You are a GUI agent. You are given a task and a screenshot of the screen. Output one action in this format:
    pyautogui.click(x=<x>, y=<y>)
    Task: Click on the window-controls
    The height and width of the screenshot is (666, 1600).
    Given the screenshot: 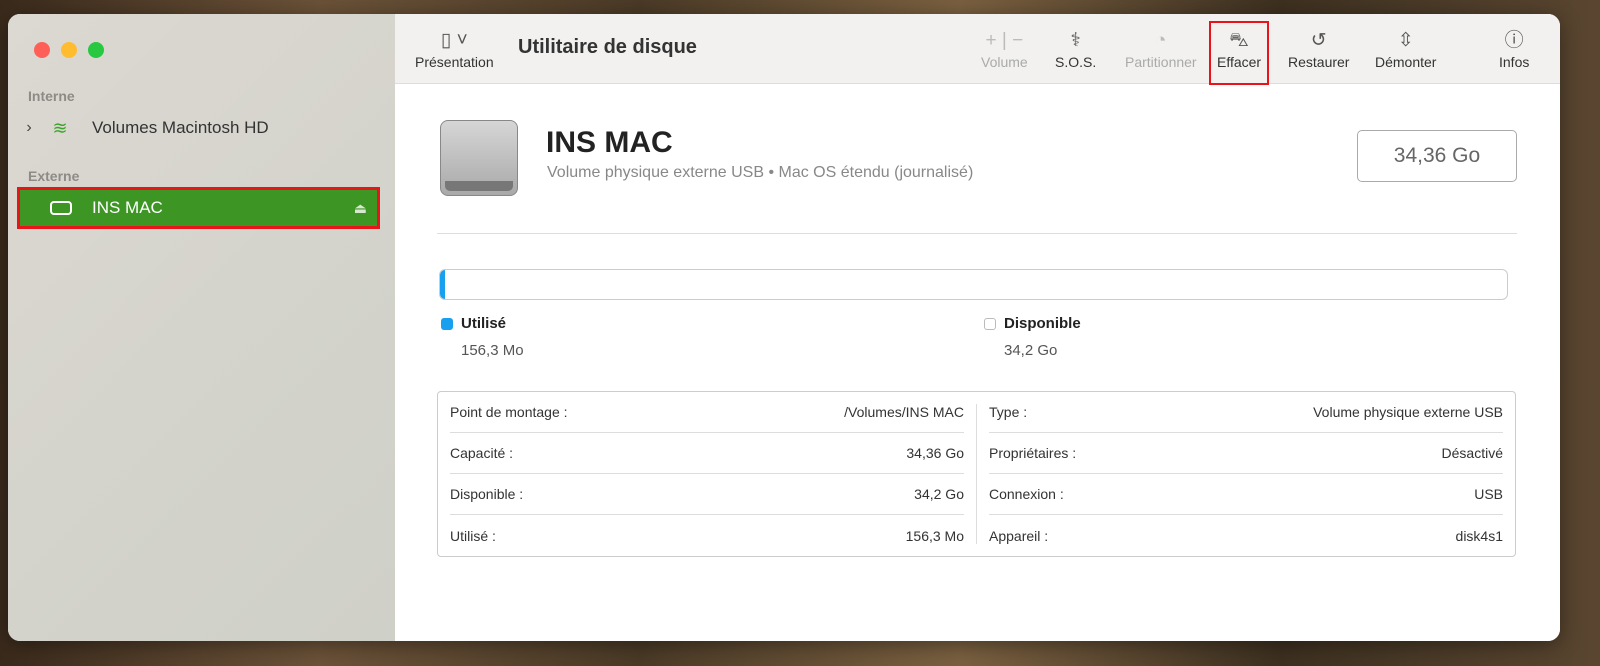 What is the action you would take?
    pyautogui.click(x=69, y=50)
    